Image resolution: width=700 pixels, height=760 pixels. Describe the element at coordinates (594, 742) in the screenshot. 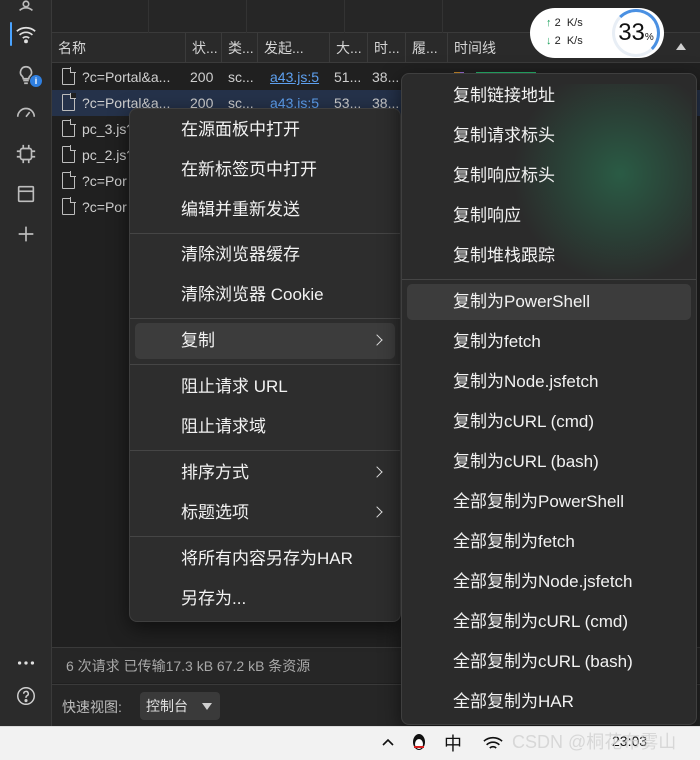

I see `csdn-watermark: CSDN @桐花布雾山` at that location.